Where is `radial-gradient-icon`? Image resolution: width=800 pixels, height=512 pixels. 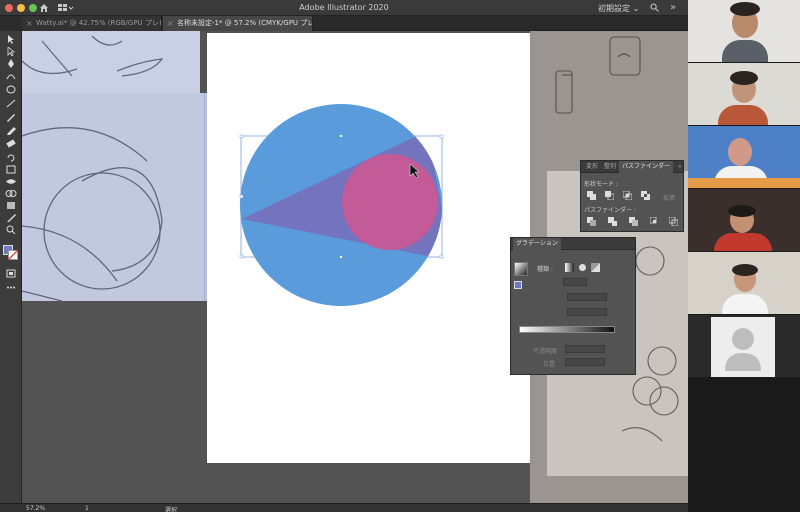
radial-gradient-icon is located at coordinates (582, 267).